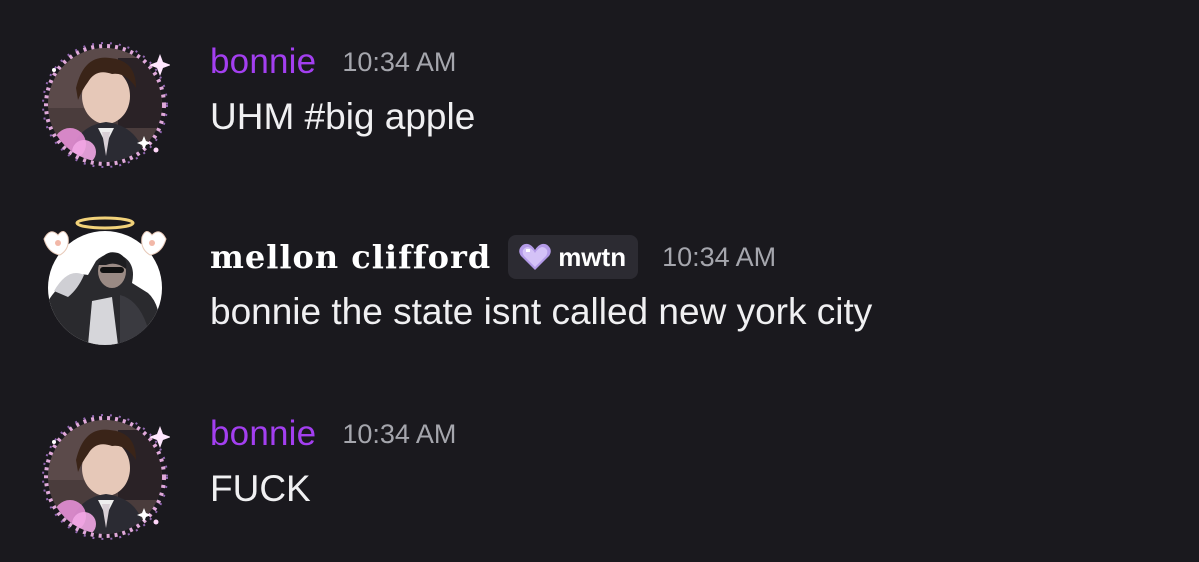  Describe the element at coordinates (493, 257) in the screenshot. I see `message-header: mellon clifford mwtn 10:34 AM` at that location.